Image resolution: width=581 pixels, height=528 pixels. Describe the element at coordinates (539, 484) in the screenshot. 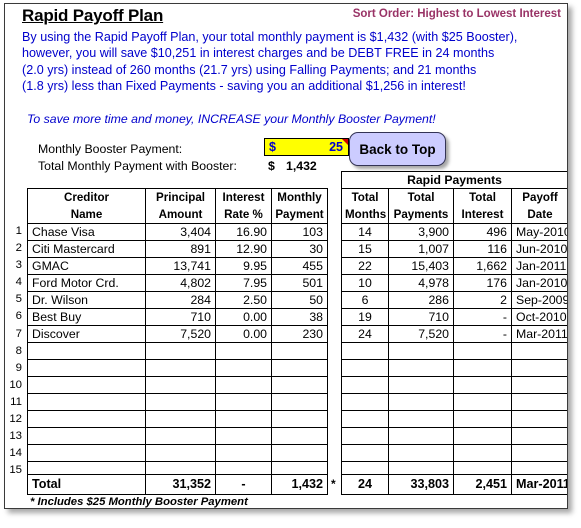

I see `table-cell: Mar-2011` at that location.